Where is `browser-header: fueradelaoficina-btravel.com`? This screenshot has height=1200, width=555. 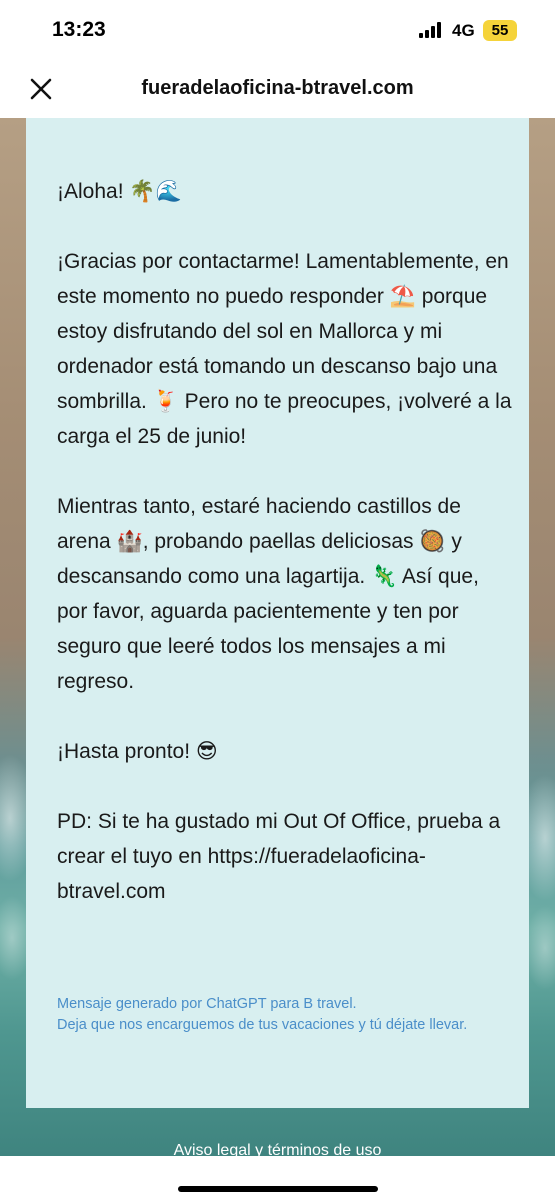 browser-header: fueradelaoficina-btravel.com is located at coordinates (277, 89).